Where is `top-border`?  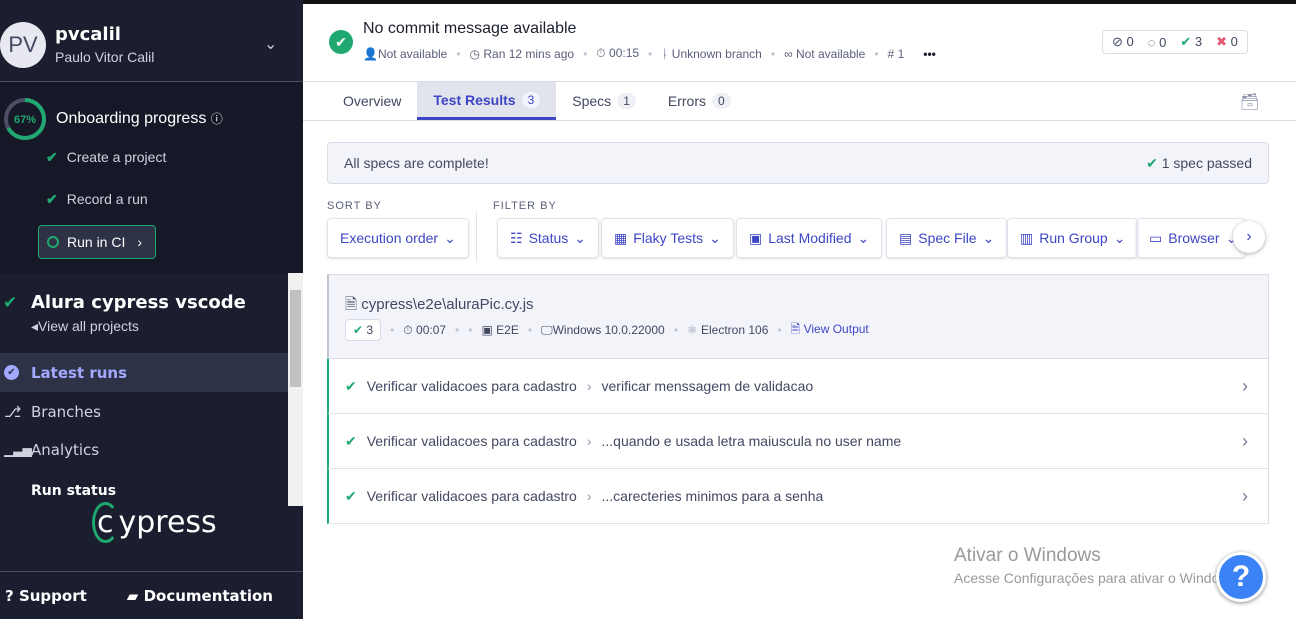
top-border is located at coordinates (799, 2).